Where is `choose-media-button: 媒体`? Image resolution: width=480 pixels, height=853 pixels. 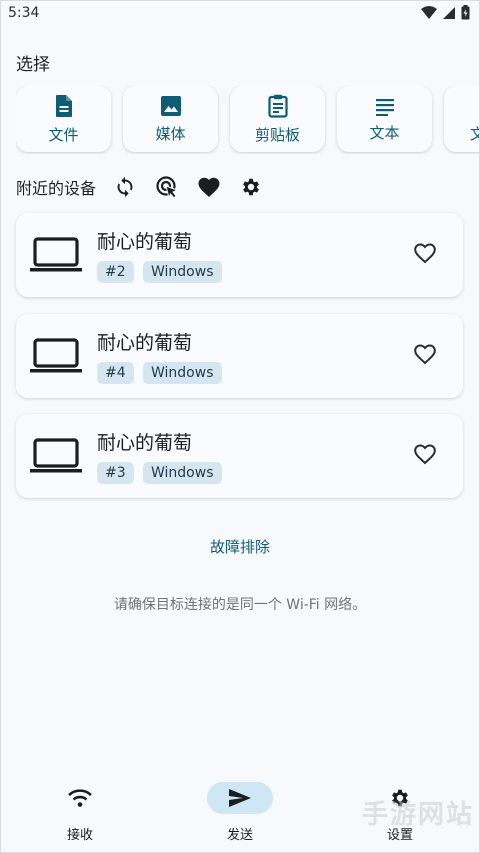 choose-media-button: 媒体 is located at coordinates (170, 119).